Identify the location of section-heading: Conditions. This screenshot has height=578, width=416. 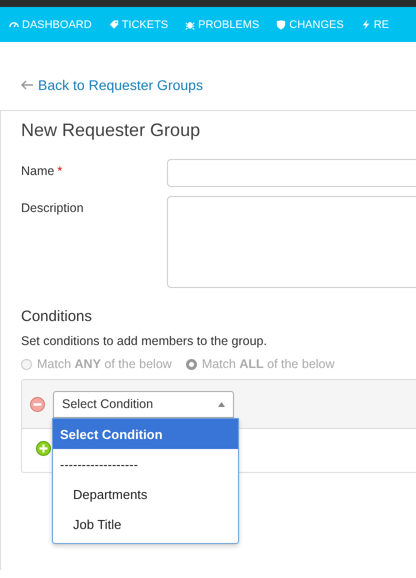
(57, 316).